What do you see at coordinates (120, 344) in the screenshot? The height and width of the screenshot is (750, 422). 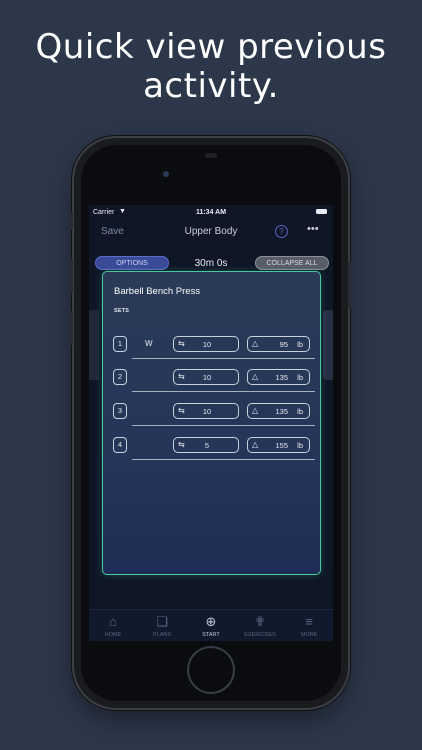 I see `set-number: 1` at bounding box center [120, 344].